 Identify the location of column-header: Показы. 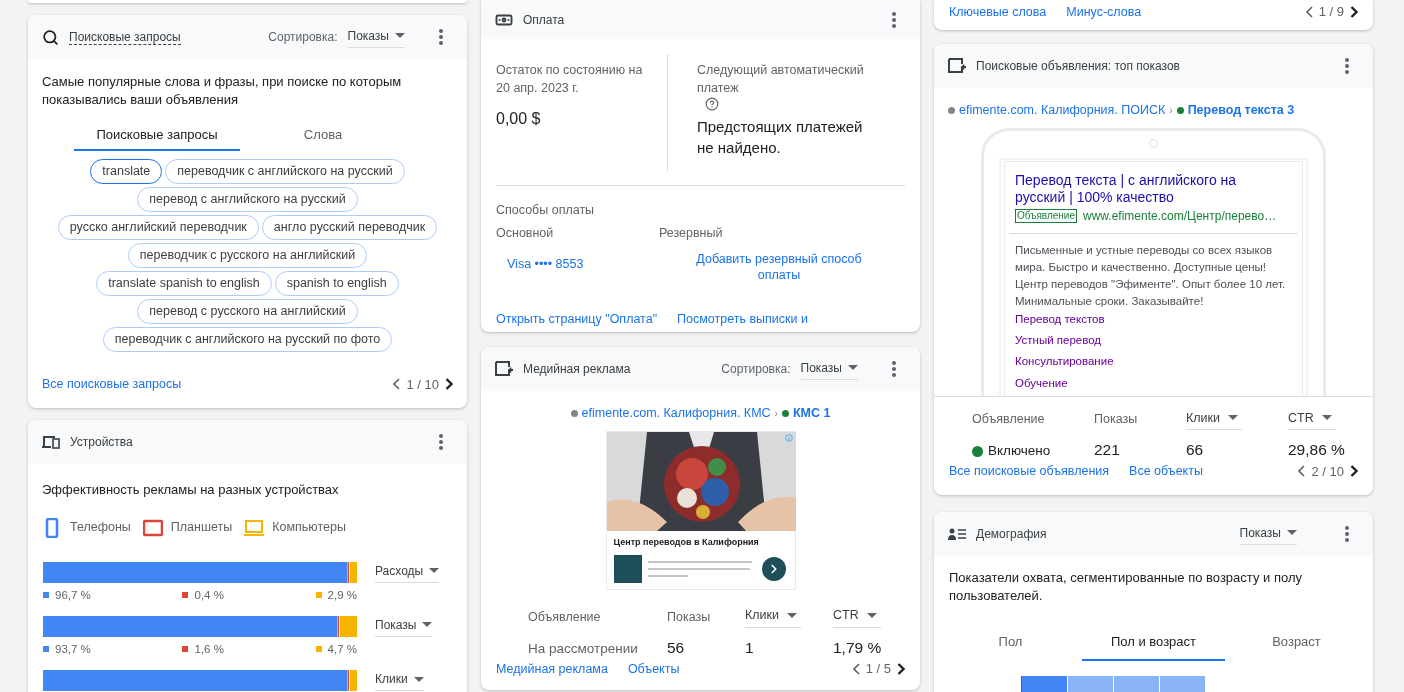
(689, 617).